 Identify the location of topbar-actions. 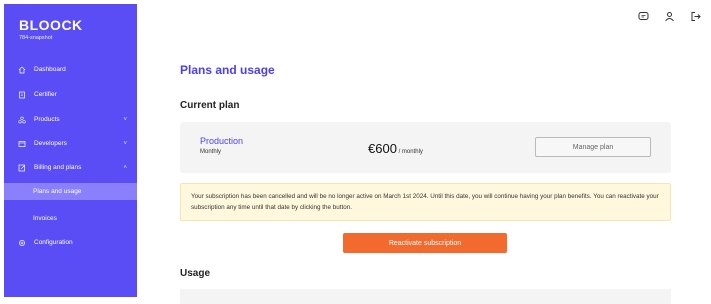
(669, 16).